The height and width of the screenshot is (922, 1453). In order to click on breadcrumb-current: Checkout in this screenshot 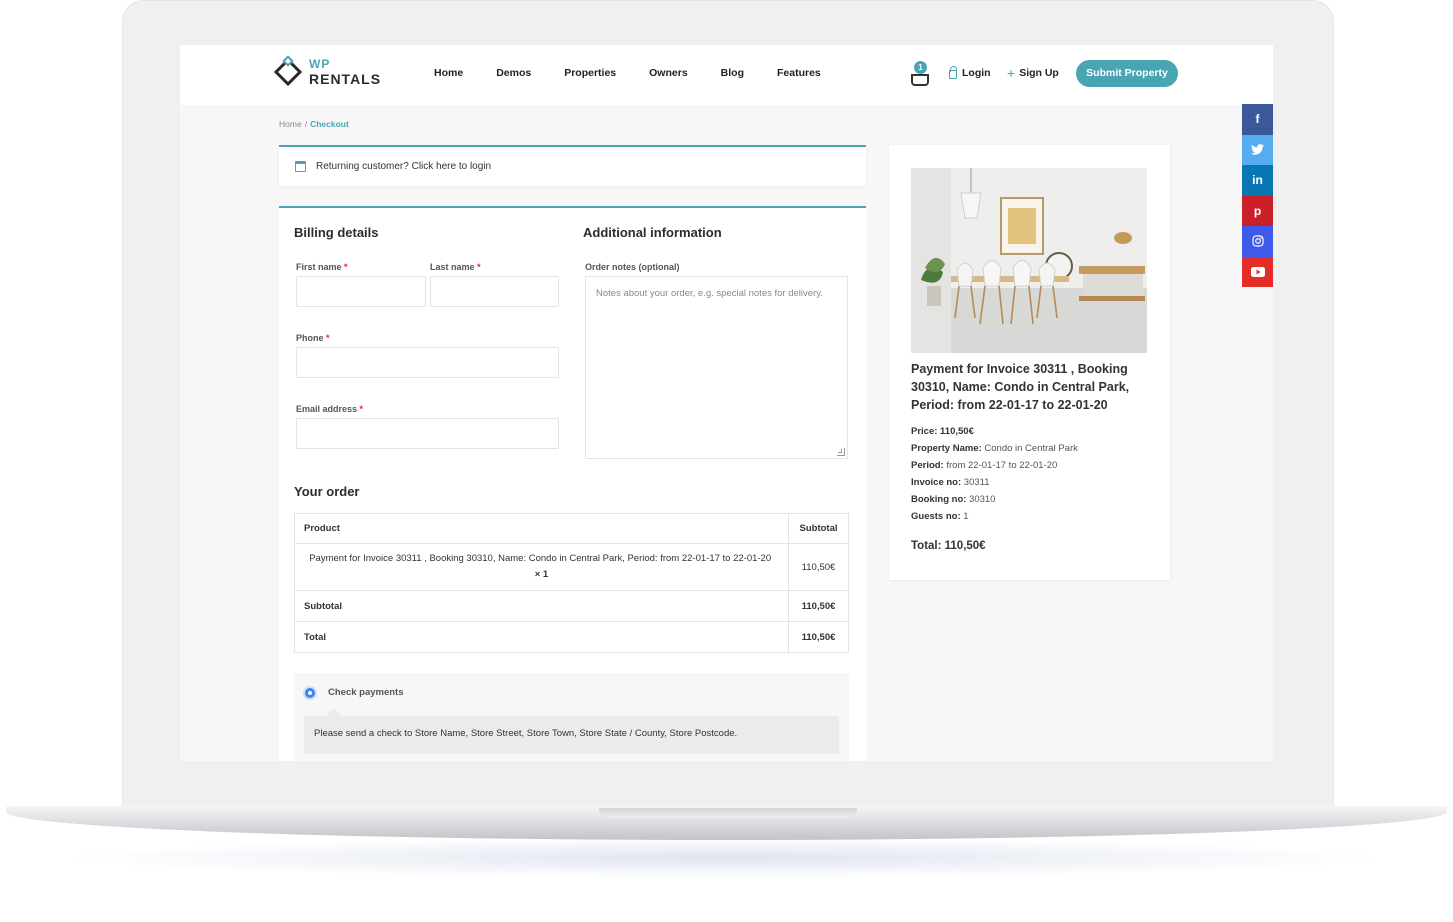, I will do `click(329, 124)`.